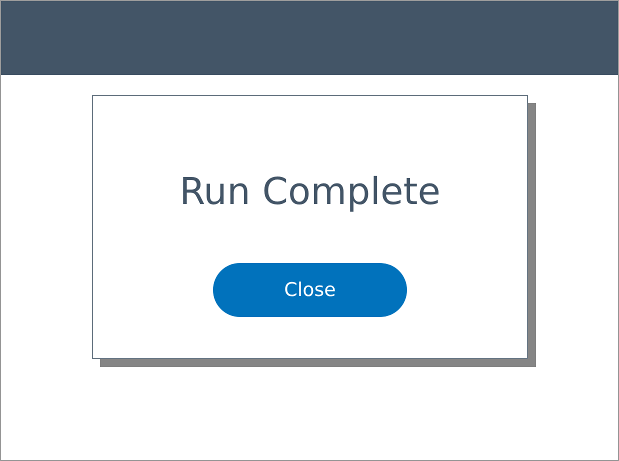  What do you see at coordinates (310, 290) in the screenshot?
I see `close-button: Close` at bounding box center [310, 290].